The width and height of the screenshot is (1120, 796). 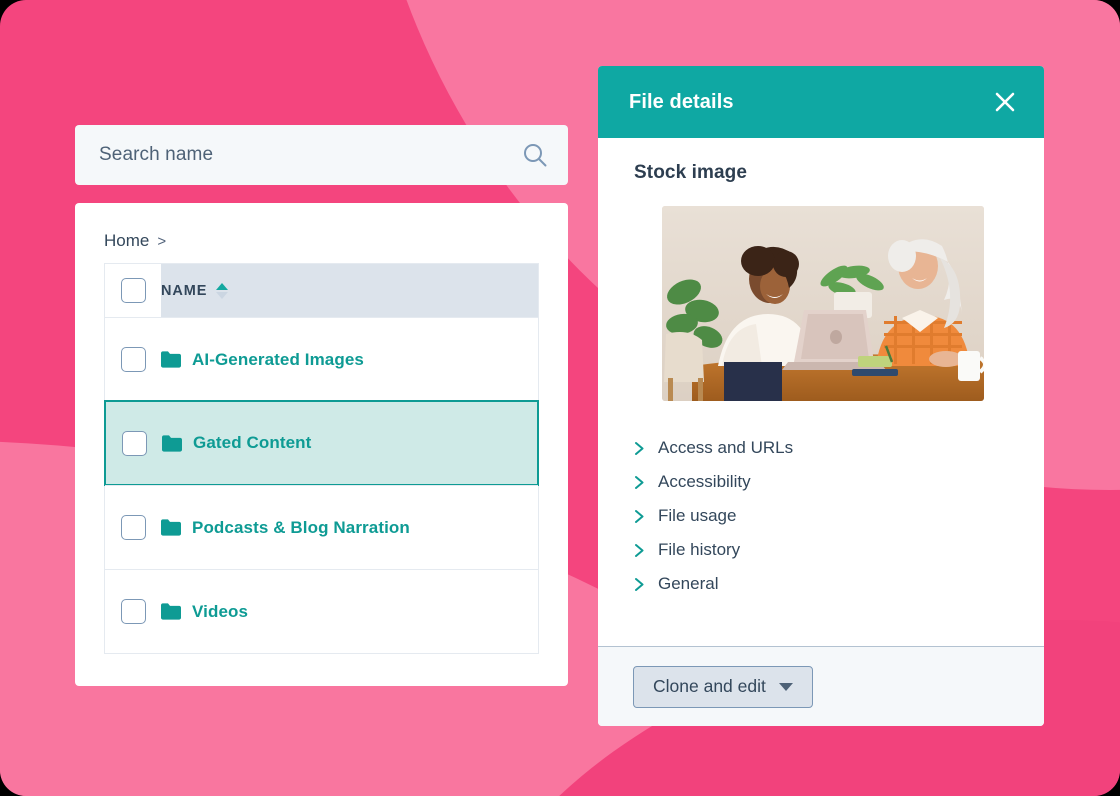 What do you see at coordinates (535, 155) in the screenshot?
I see `search-icon` at bounding box center [535, 155].